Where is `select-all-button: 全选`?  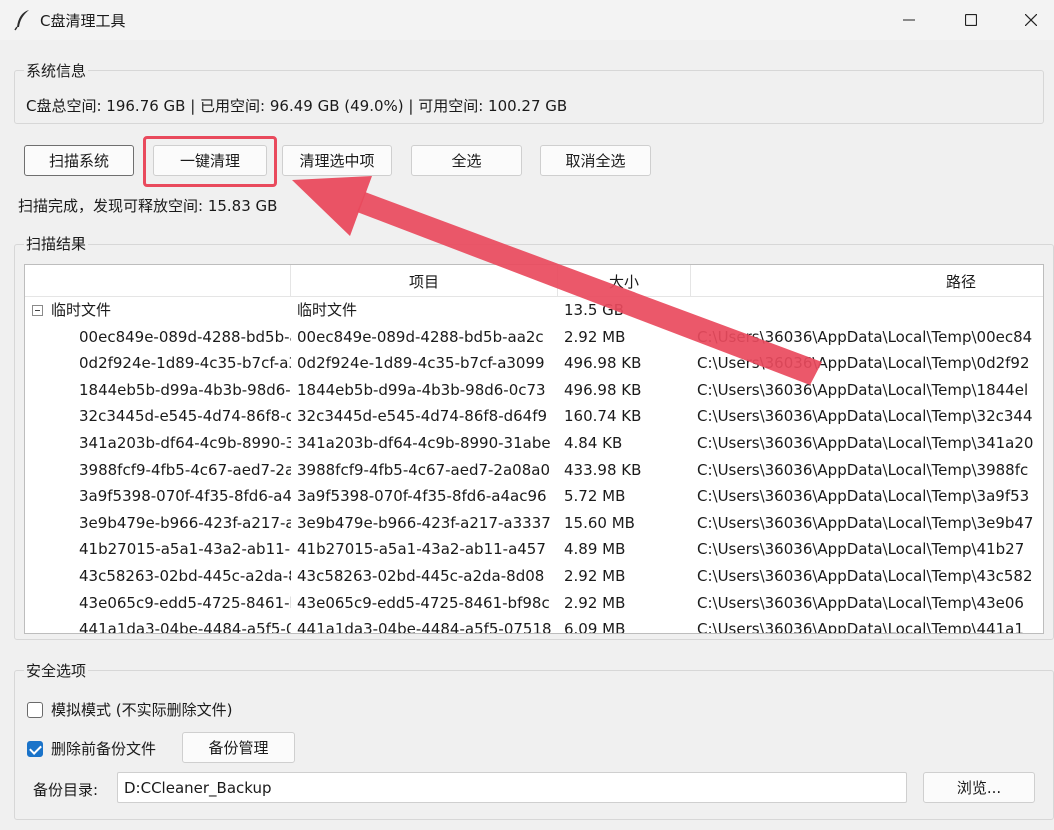 select-all-button: 全选 is located at coordinates (466, 160).